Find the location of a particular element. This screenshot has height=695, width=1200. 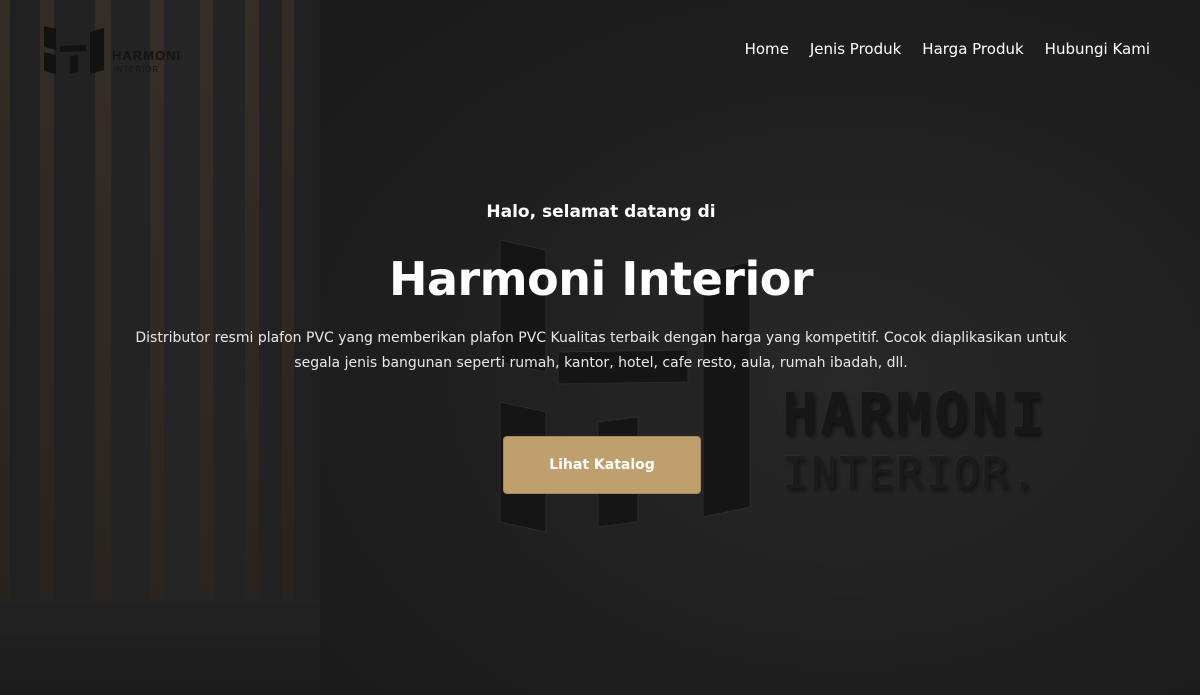

nav-item-home: Home is located at coordinates (767, 49).